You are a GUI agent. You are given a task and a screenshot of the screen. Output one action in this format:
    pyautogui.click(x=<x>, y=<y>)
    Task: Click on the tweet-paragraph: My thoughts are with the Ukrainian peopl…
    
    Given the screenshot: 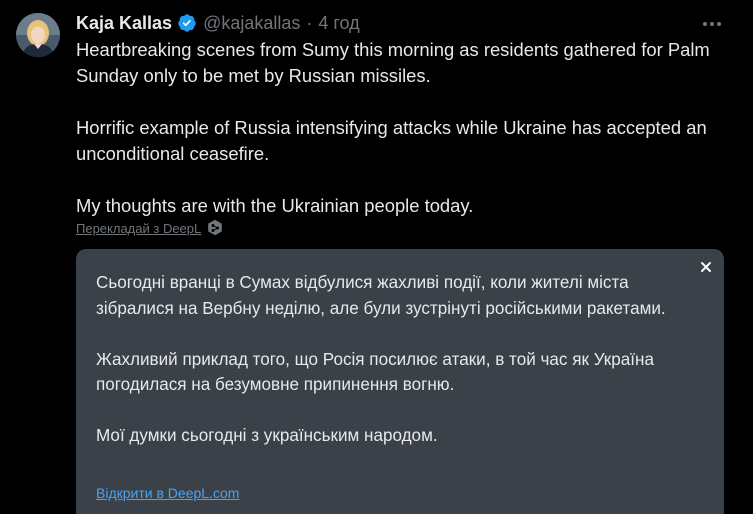 What is the action you would take?
    pyautogui.click(x=275, y=205)
    